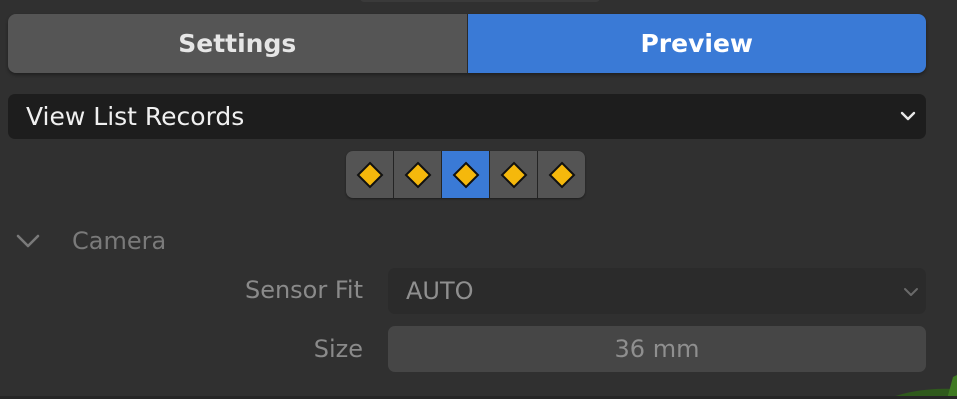 This screenshot has height=399, width=957. I want to click on size-value: 36 mm, so click(657, 349).